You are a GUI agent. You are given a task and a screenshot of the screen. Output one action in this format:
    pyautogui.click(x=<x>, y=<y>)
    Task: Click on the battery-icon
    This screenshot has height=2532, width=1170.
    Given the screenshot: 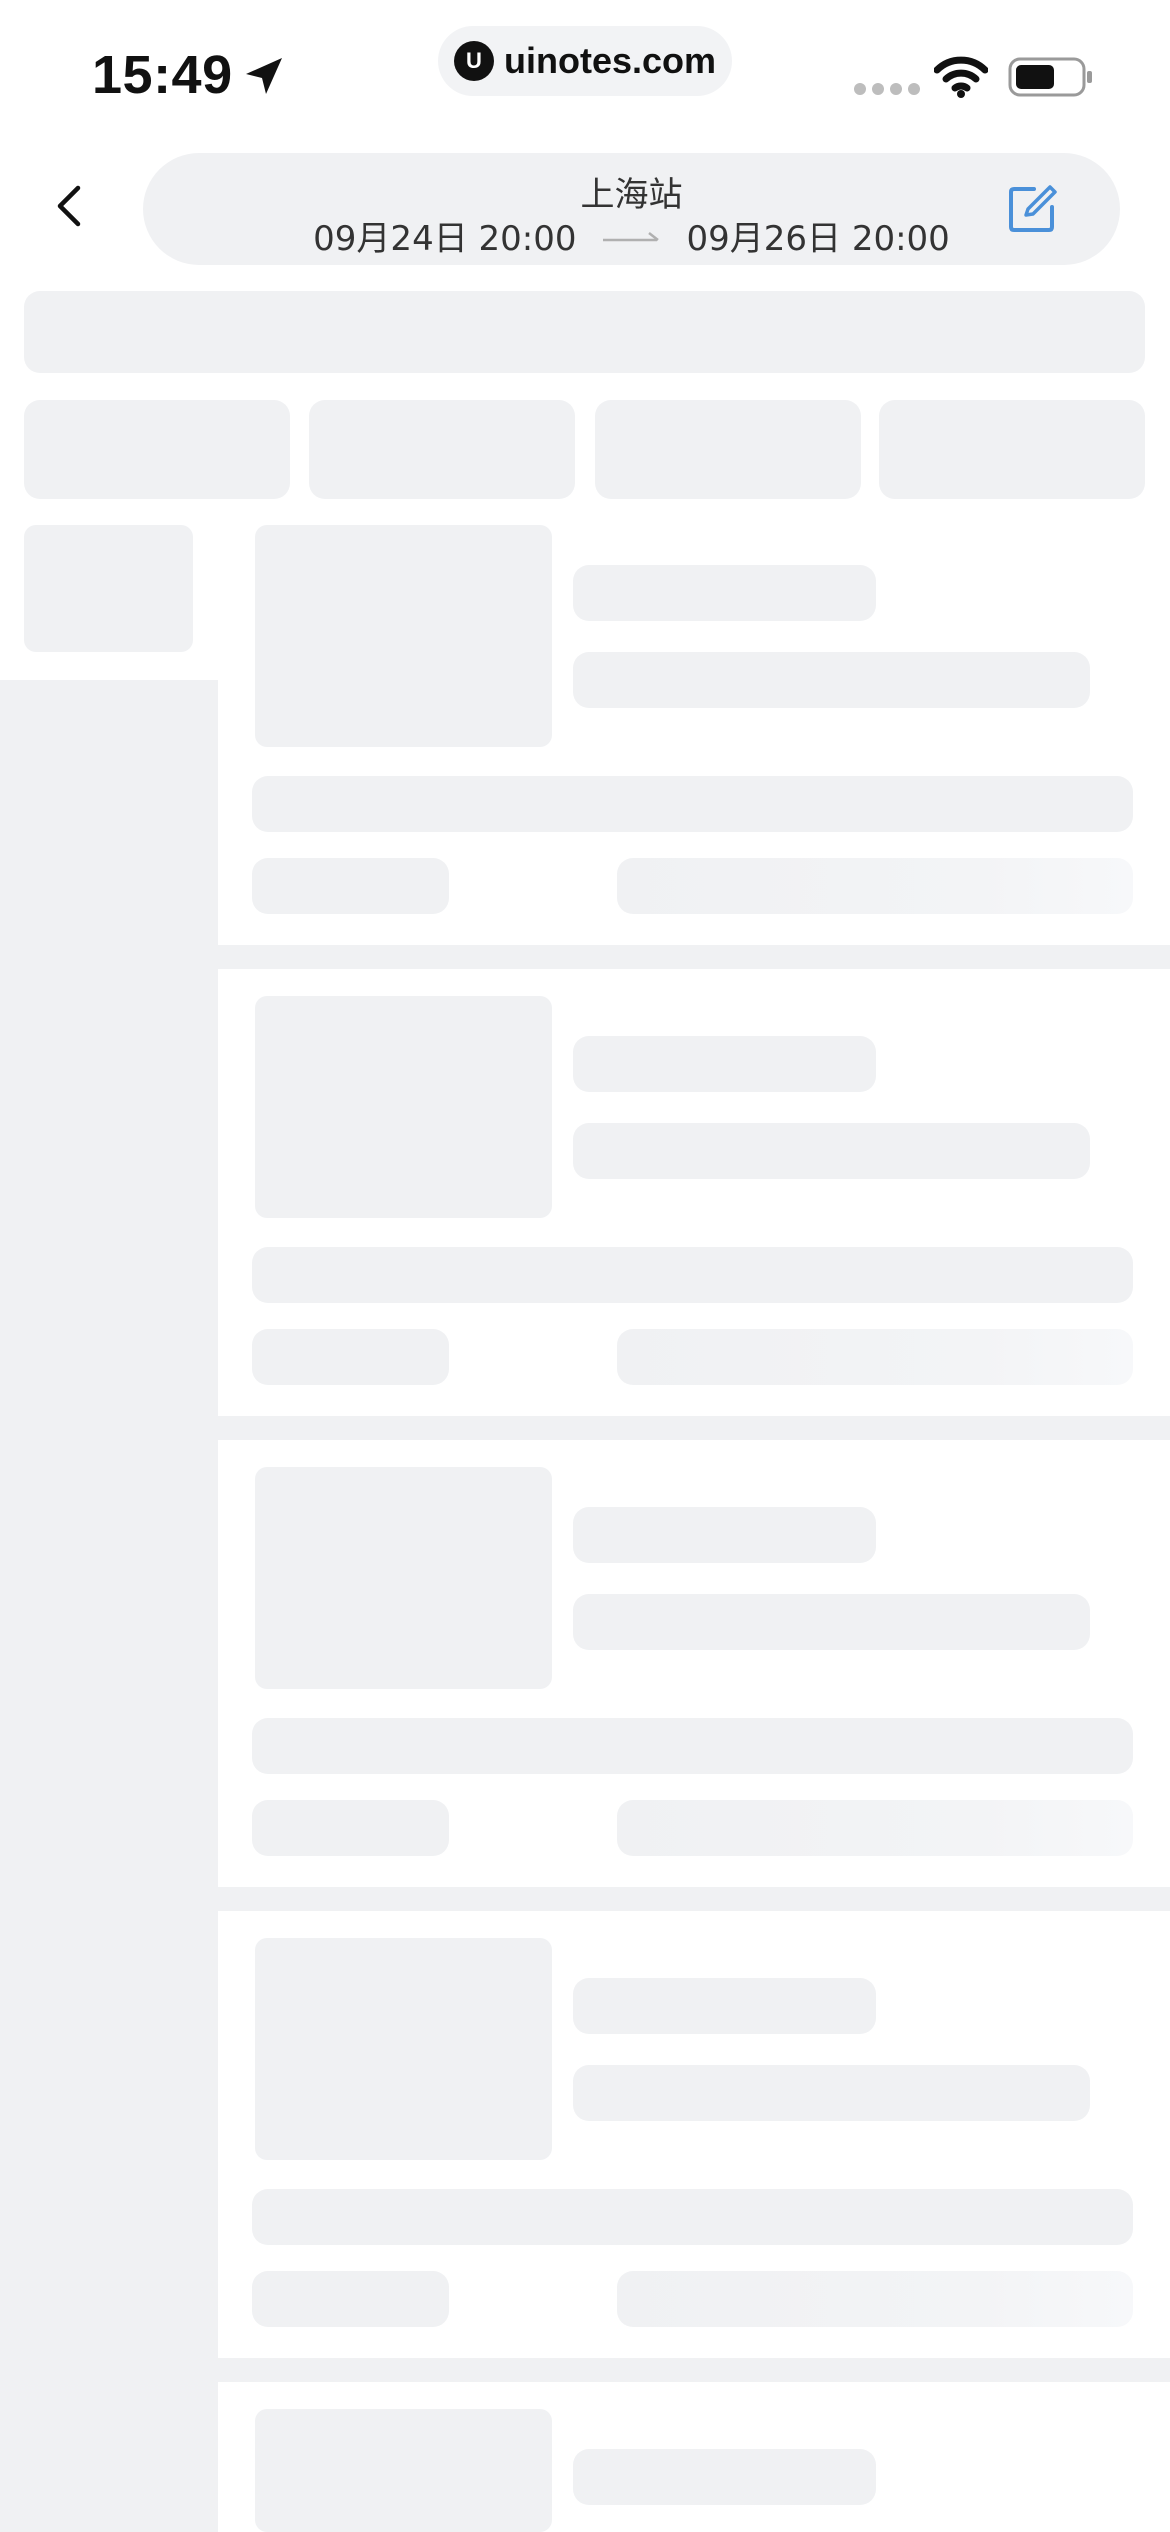 What is the action you would take?
    pyautogui.click(x=1050, y=77)
    